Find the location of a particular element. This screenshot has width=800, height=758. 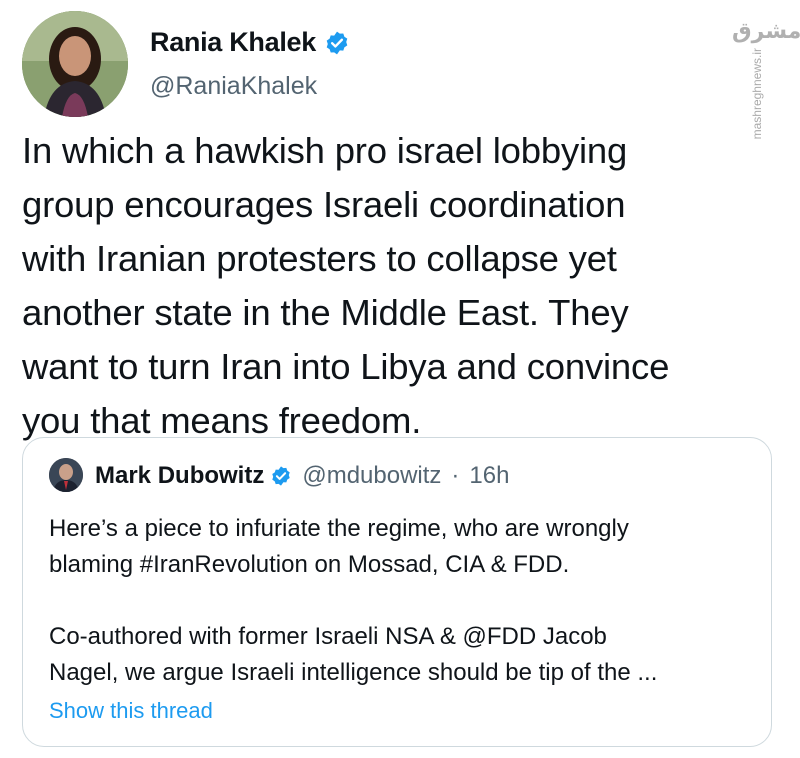

quoted-header: Mark Dubowitz @mdubowitz · 16h is located at coordinates (302, 476).